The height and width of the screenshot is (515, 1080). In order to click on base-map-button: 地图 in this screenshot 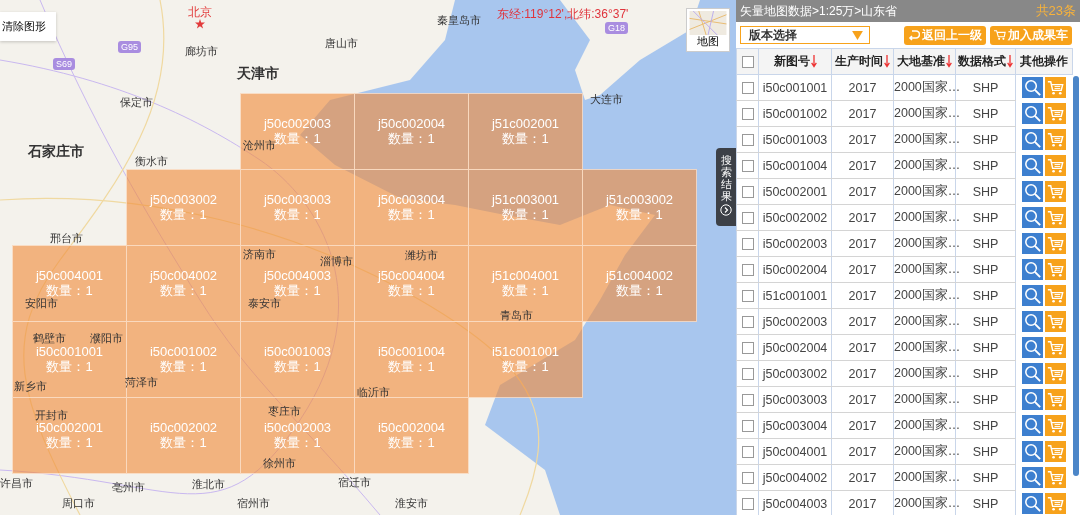, I will do `click(708, 30)`.